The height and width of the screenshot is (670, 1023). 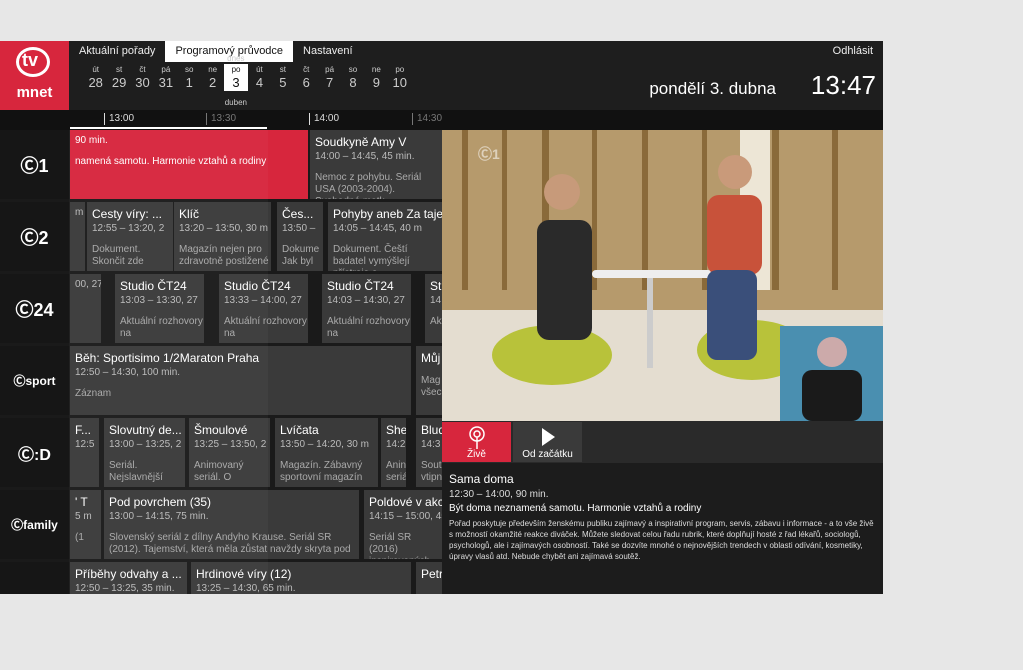 I want to click on day-name: so, so click(x=353, y=69).